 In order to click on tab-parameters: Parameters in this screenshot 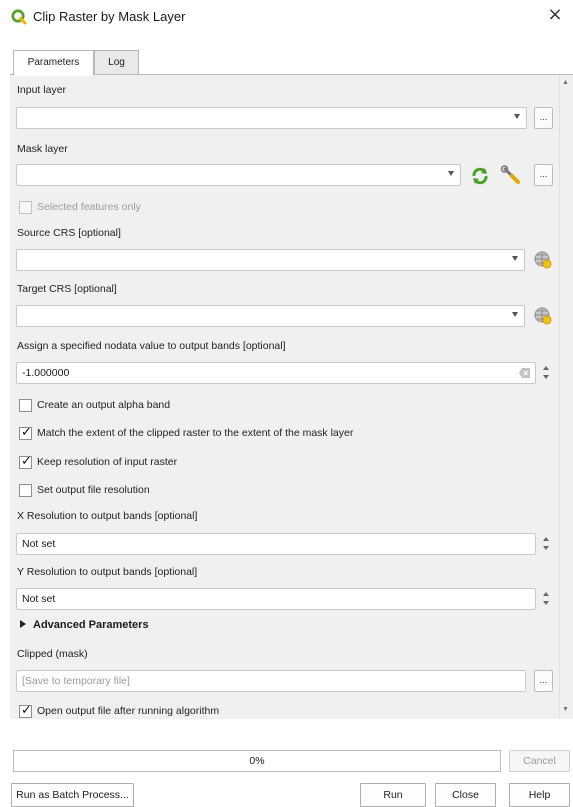, I will do `click(53, 63)`.